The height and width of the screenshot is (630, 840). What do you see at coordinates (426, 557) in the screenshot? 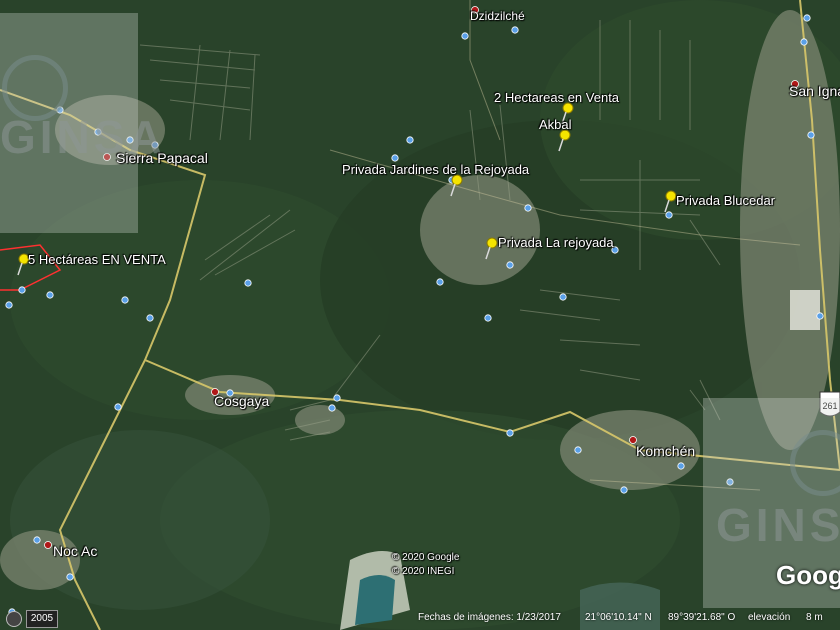
I see `attribution-google: © 2020 Google` at bounding box center [426, 557].